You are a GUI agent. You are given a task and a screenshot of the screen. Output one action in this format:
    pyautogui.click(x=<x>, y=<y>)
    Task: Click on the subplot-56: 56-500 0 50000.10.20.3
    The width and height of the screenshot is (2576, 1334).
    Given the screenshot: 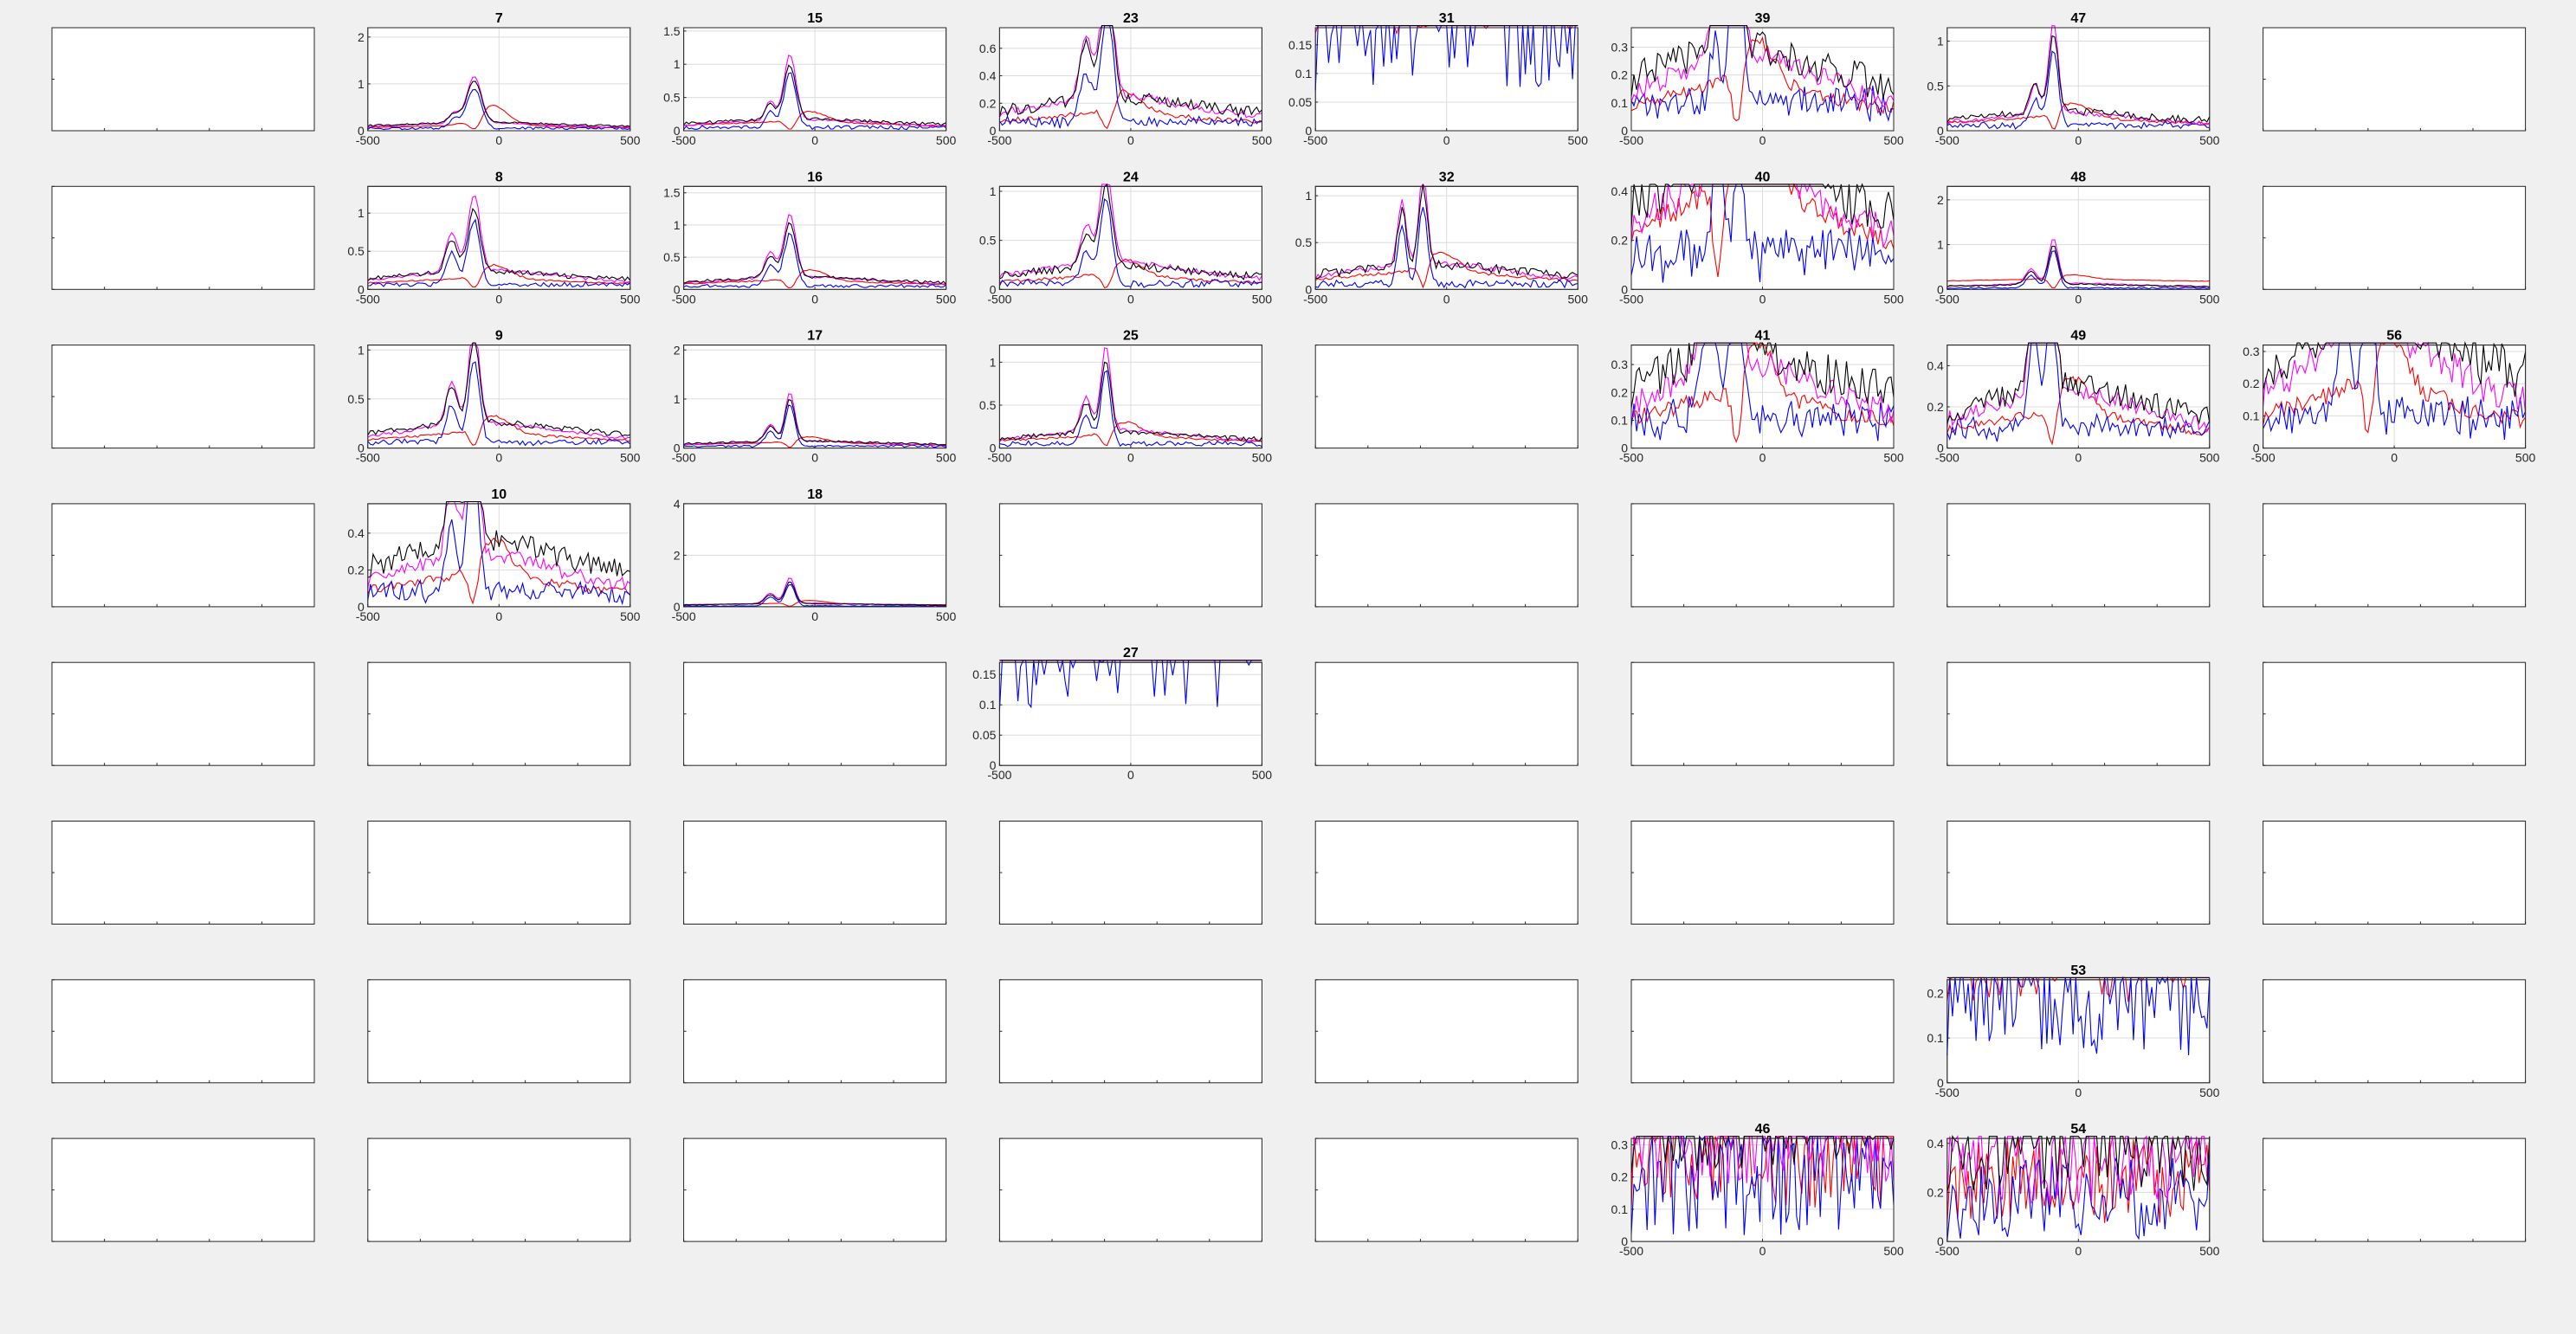 What is the action you would take?
    pyautogui.click(x=2389, y=397)
    